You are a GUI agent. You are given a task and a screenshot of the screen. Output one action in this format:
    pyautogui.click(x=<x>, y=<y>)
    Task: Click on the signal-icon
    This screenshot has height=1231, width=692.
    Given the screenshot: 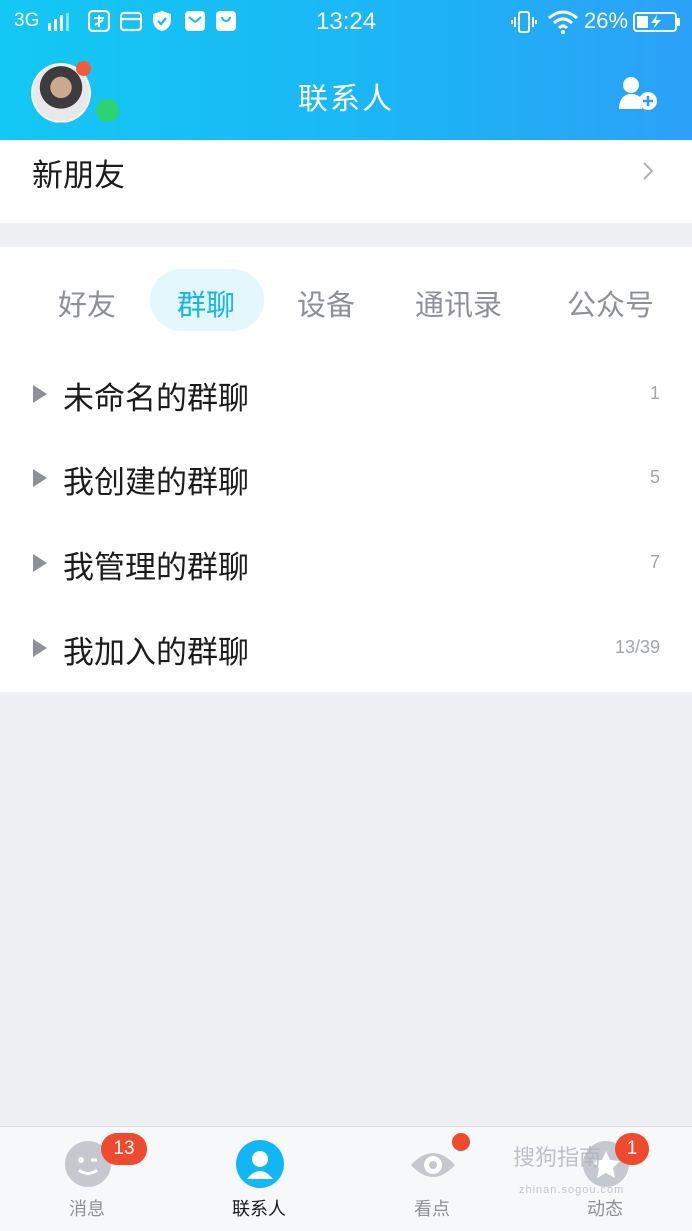 What is the action you would take?
    pyautogui.click(x=58, y=22)
    